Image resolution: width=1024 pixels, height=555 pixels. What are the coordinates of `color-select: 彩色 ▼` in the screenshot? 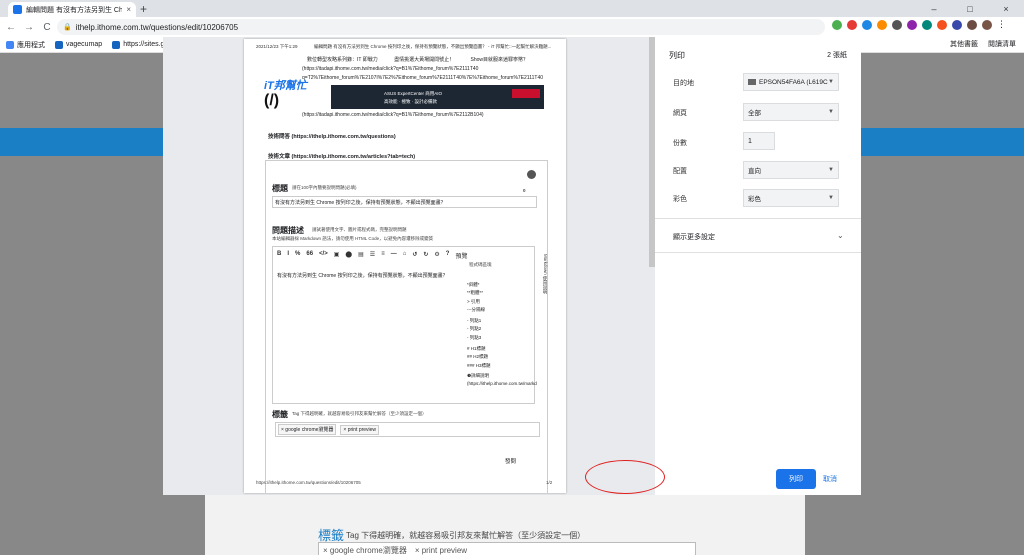 It's located at (791, 198).